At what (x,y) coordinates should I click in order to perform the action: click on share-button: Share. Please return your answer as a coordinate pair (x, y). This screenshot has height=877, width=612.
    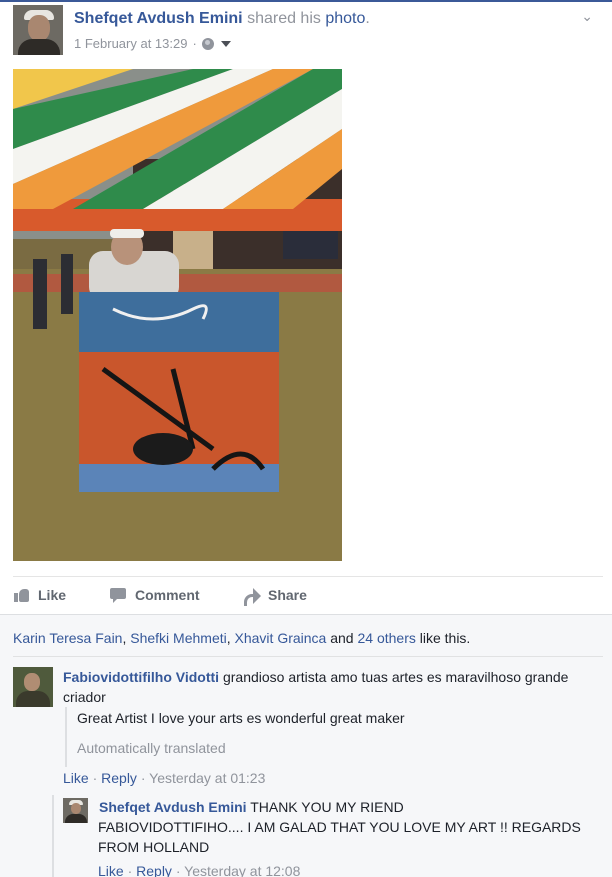
    Looking at the image, I should click on (275, 595).